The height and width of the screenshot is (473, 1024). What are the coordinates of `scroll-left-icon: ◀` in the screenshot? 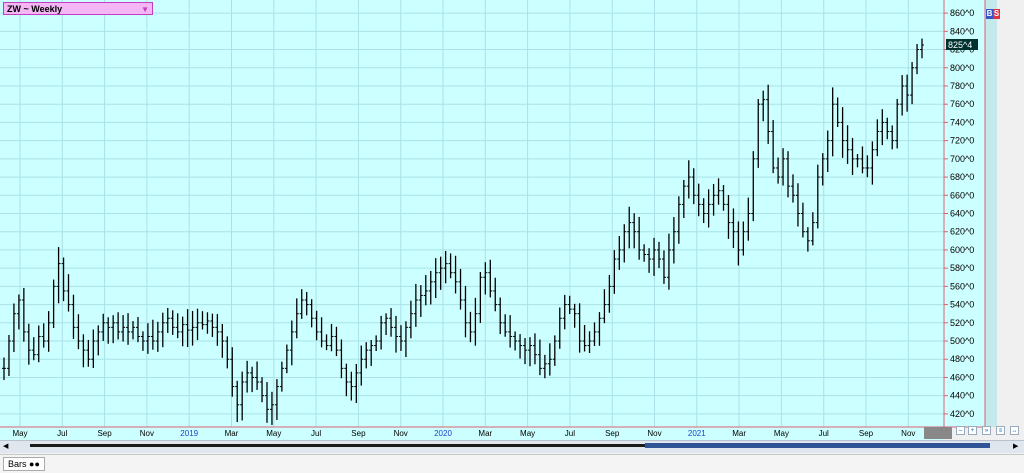 It's located at (7, 446).